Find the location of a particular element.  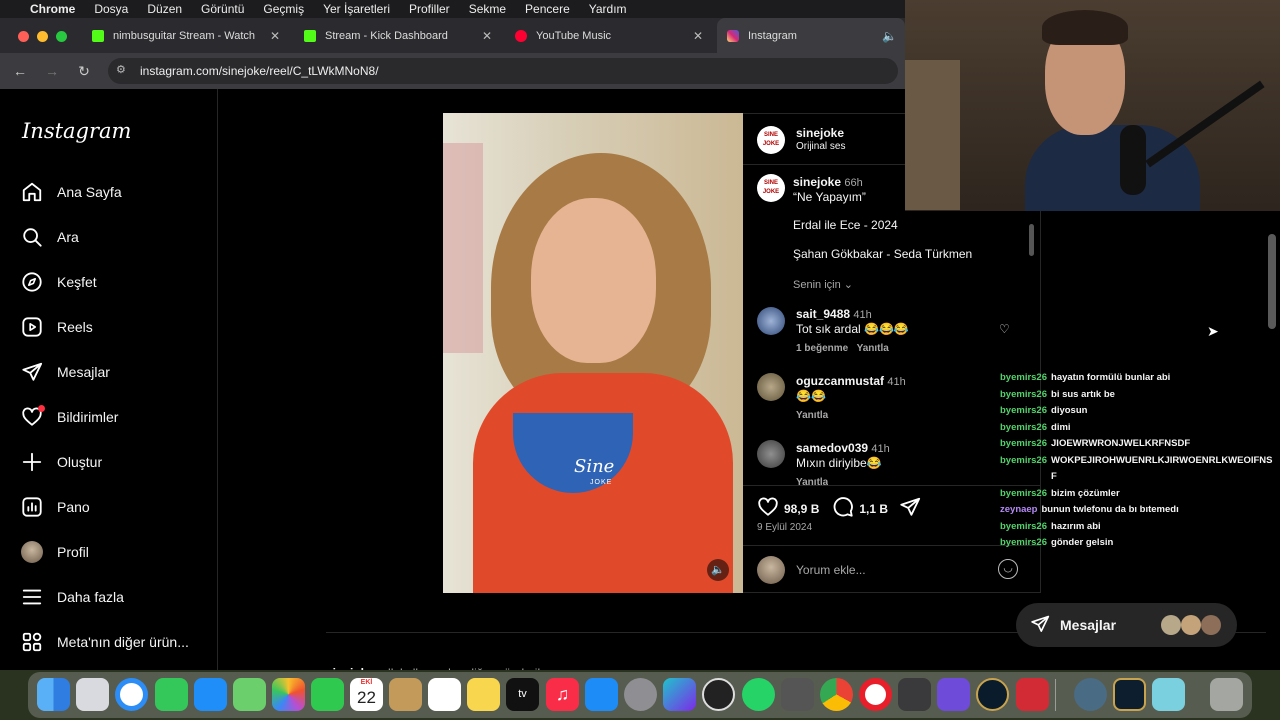

nav-item-explore: Keşfet is located at coordinates (58, 282).